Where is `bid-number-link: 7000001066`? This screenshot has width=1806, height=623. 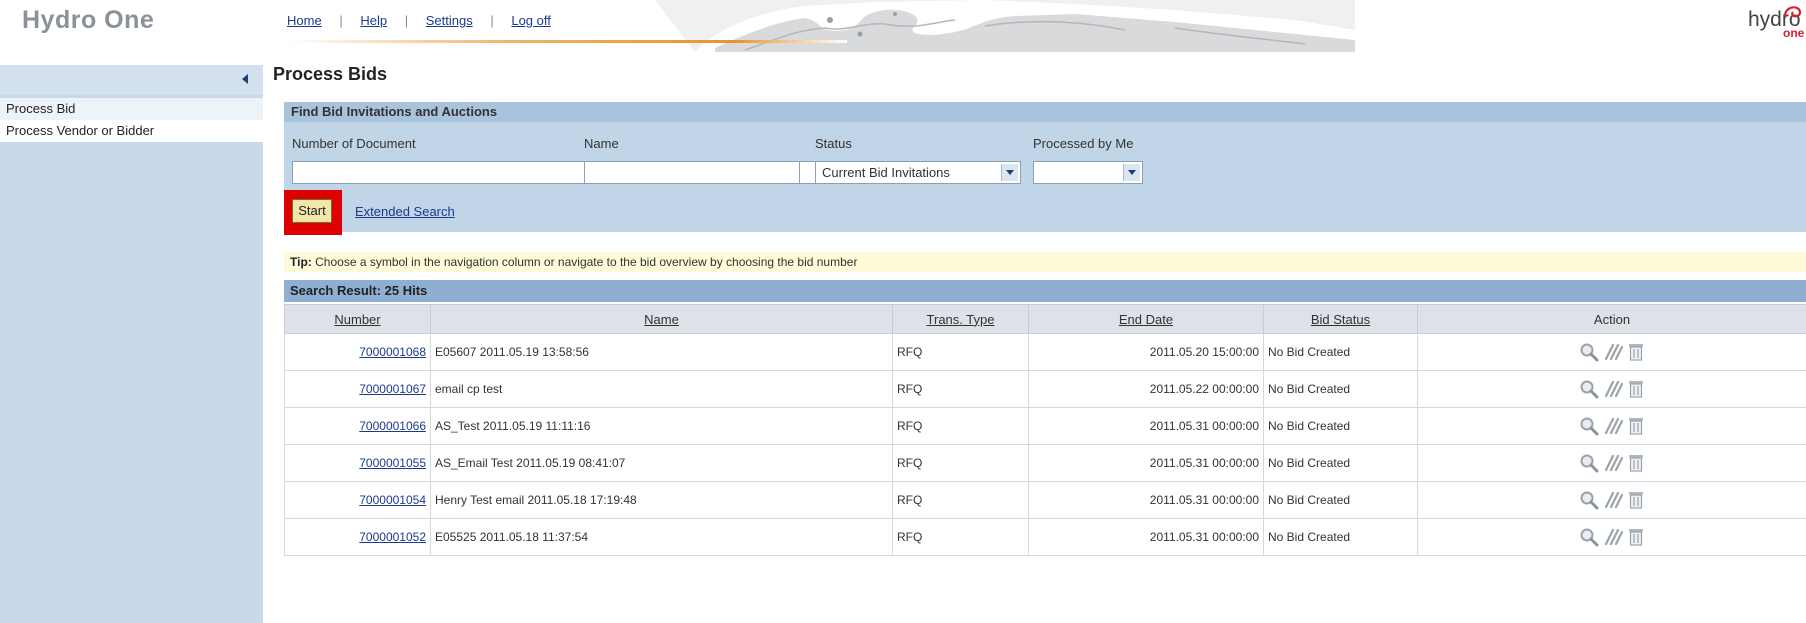 bid-number-link: 7000001066 is located at coordinates (392, 426).